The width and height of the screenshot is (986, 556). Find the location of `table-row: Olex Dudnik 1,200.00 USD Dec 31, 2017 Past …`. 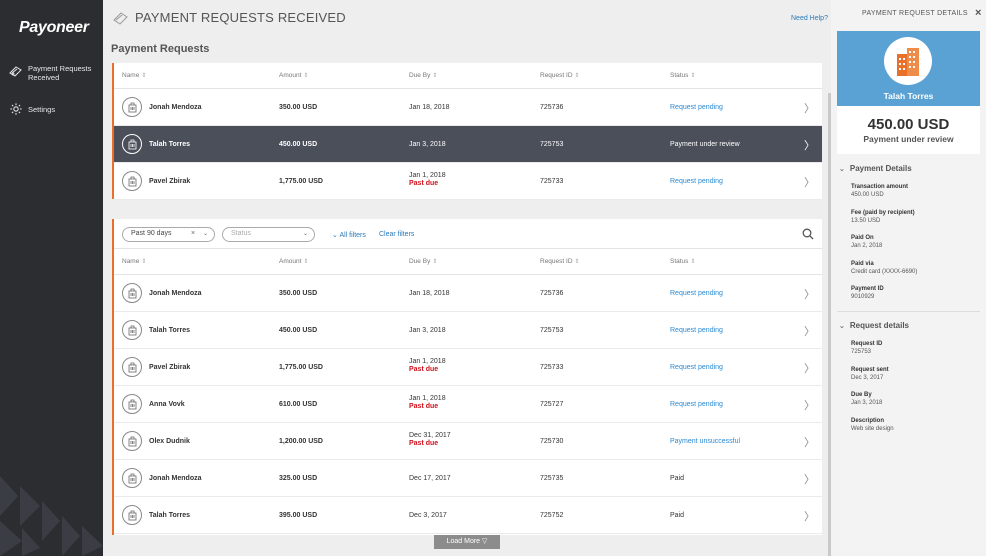

table-row: Olex Dudnik 1,200.00 USD Dec 31, 2017 Past … is located at coordinates (468, 441).